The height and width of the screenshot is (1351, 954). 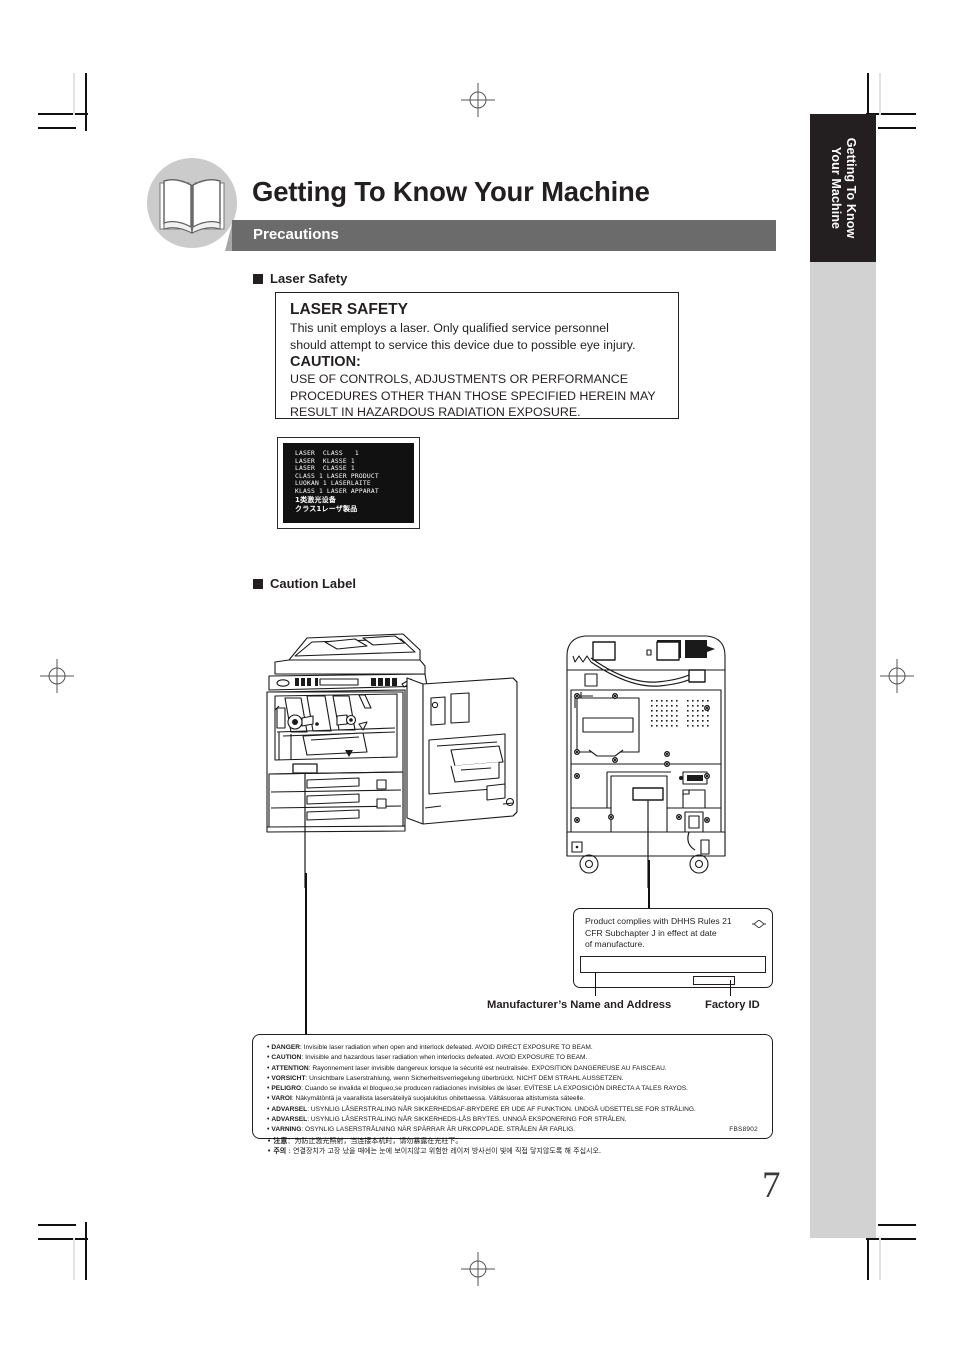 What do you see at coordinates (651, 932) in the screenshot?
I see `dhhs-line-2: CFR Subchapter J in effect at date` at bounding box center [651, 932].